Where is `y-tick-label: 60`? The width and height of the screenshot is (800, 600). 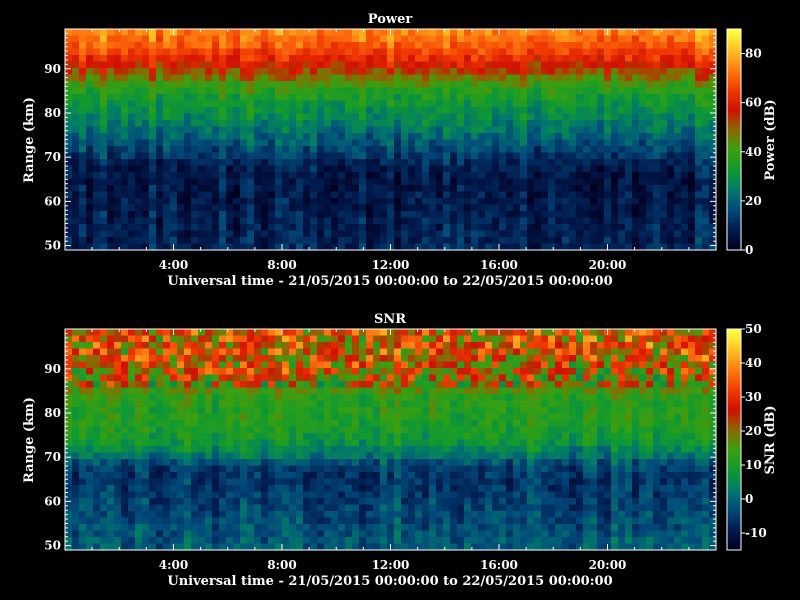 y-tick-label: 60 is located at coordinates (52, 201).